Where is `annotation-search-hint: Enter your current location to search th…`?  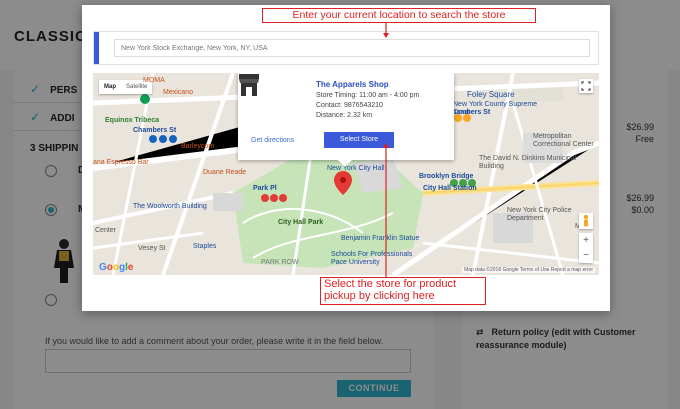
annotation-search-hint: Enter your current location to search th… is located at coordinates (399, 15).